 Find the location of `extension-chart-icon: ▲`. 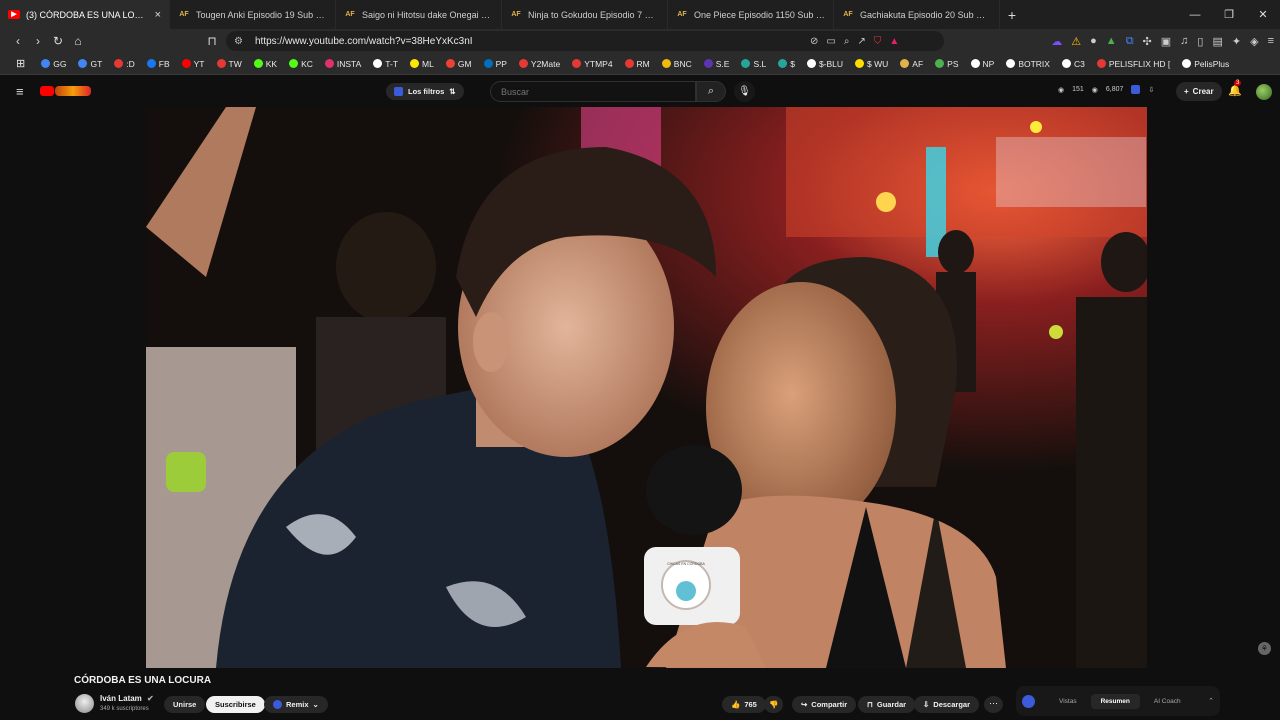

extension-chart-icon: ▲ is located at coordinates (1111, 41).